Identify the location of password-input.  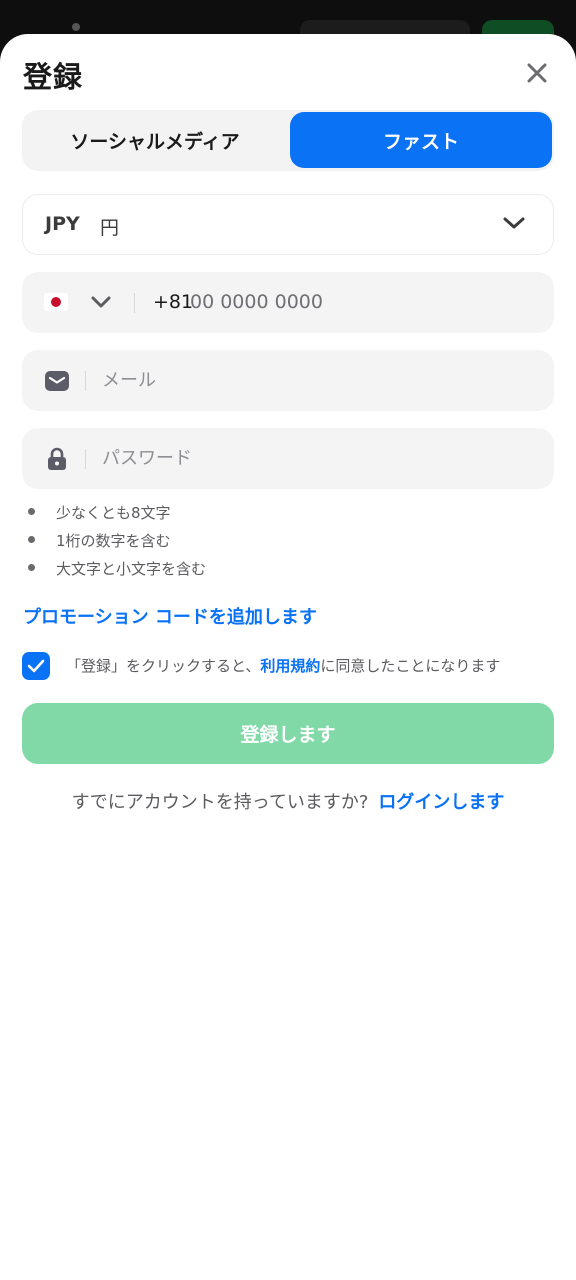
(312, 458).